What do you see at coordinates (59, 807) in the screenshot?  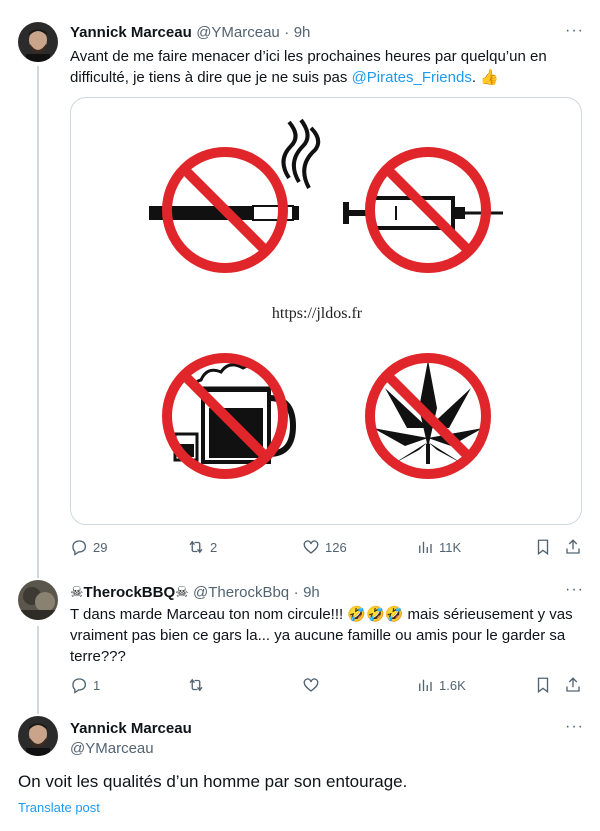 I see `translate-post-link: Translate post` at bounding box center [59, 807].